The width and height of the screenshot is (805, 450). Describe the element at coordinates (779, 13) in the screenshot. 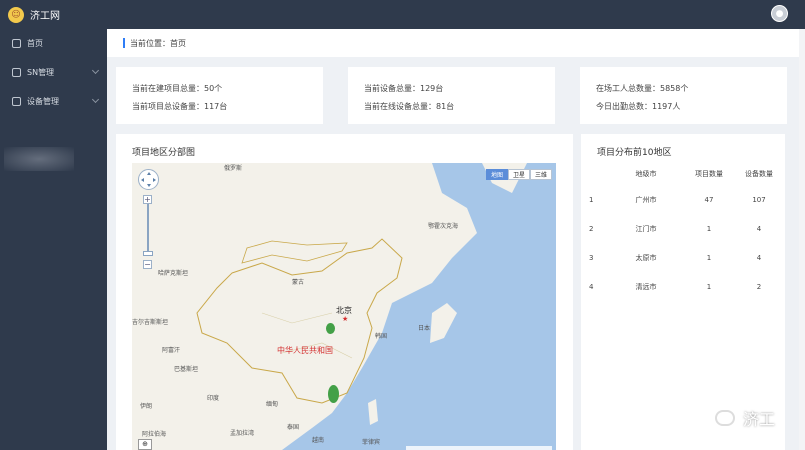

I see `user-avatar-button: ●` at that location.